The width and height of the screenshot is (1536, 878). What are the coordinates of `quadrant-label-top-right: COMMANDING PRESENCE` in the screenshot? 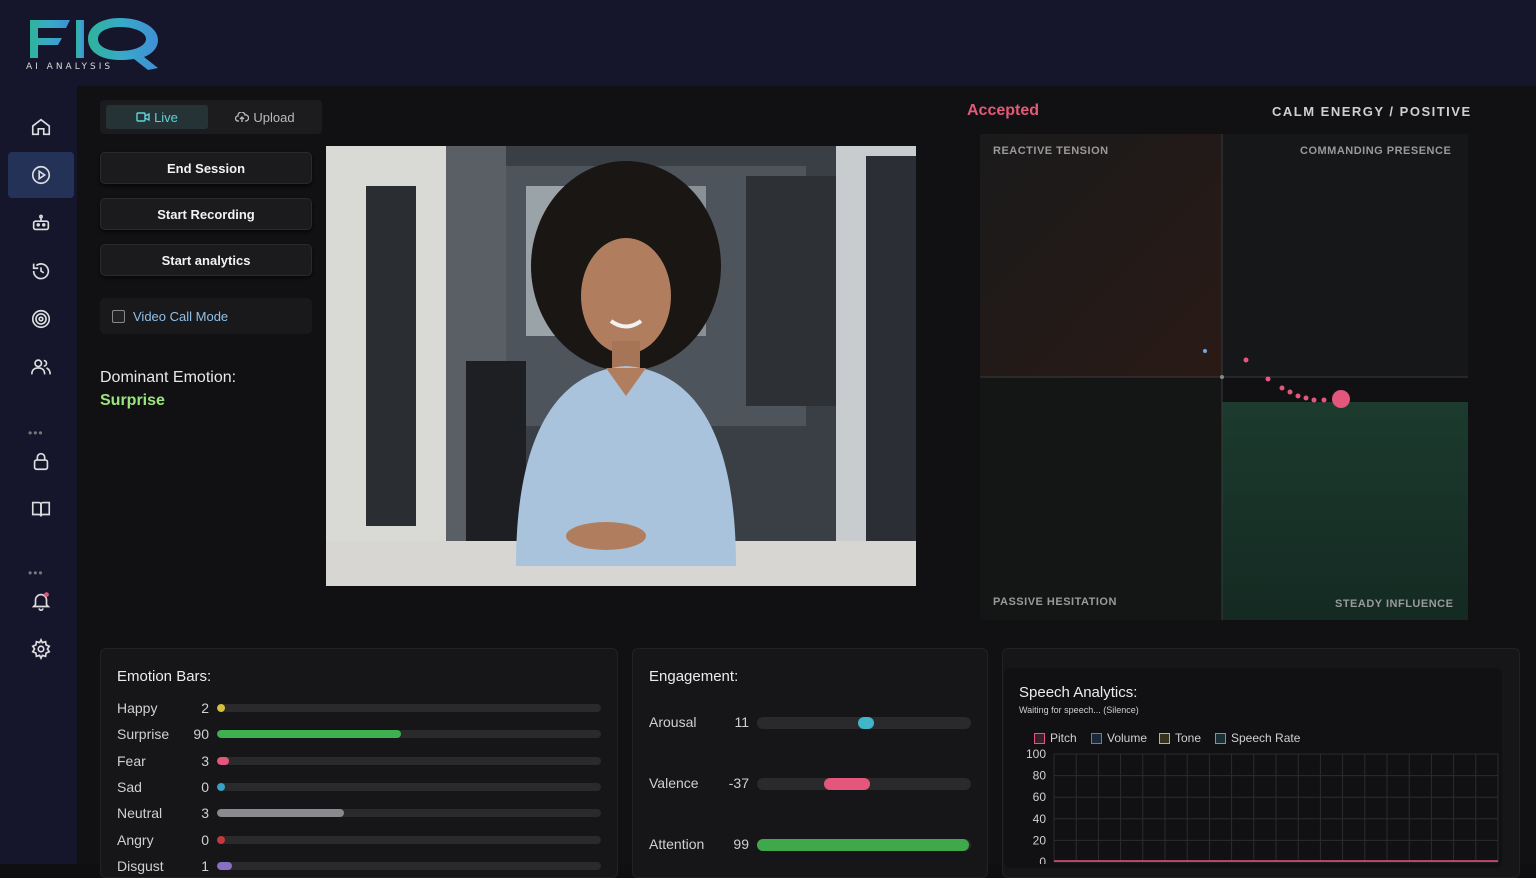 It's located at (1376, 151).